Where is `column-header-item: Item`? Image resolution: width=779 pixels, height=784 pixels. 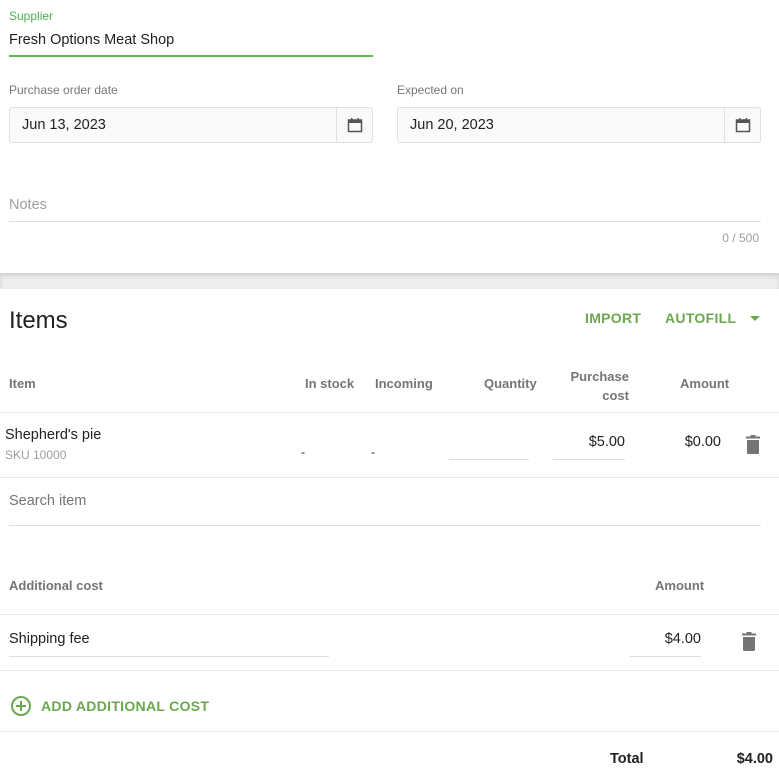
column-header-item: Item is located at coordinates (22, 383).